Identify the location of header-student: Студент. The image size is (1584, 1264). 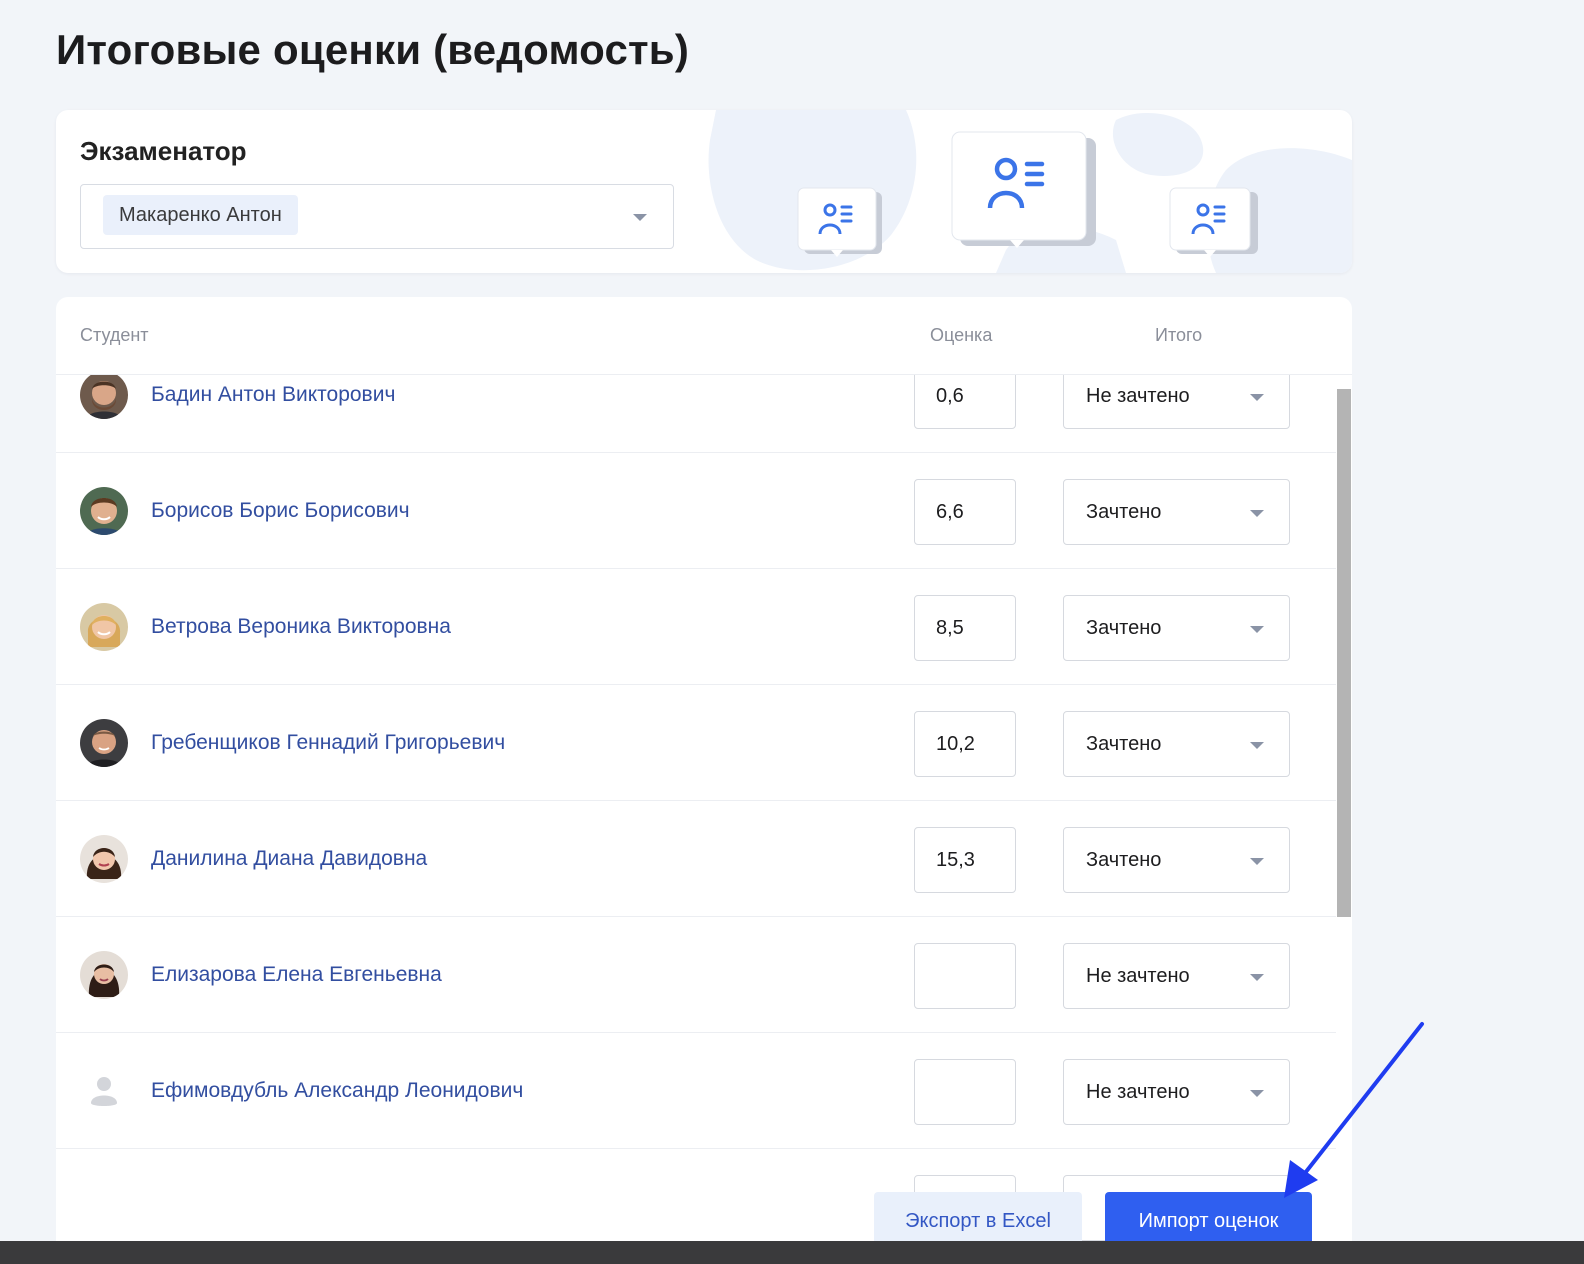
(114, 335).